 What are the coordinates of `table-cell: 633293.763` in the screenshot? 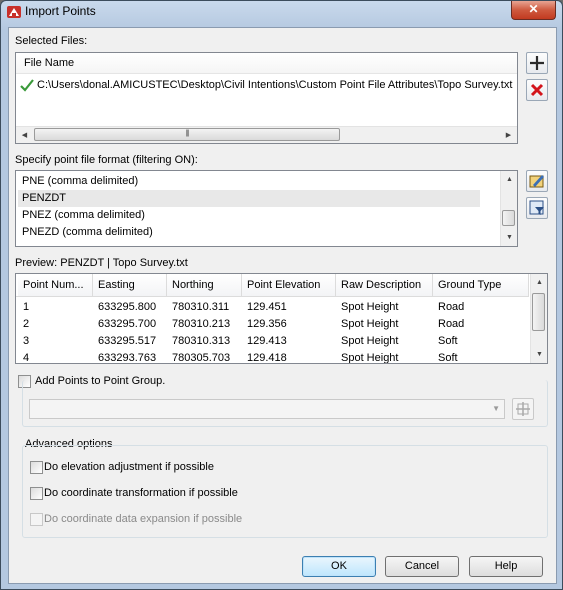 It's located at (127, 358).